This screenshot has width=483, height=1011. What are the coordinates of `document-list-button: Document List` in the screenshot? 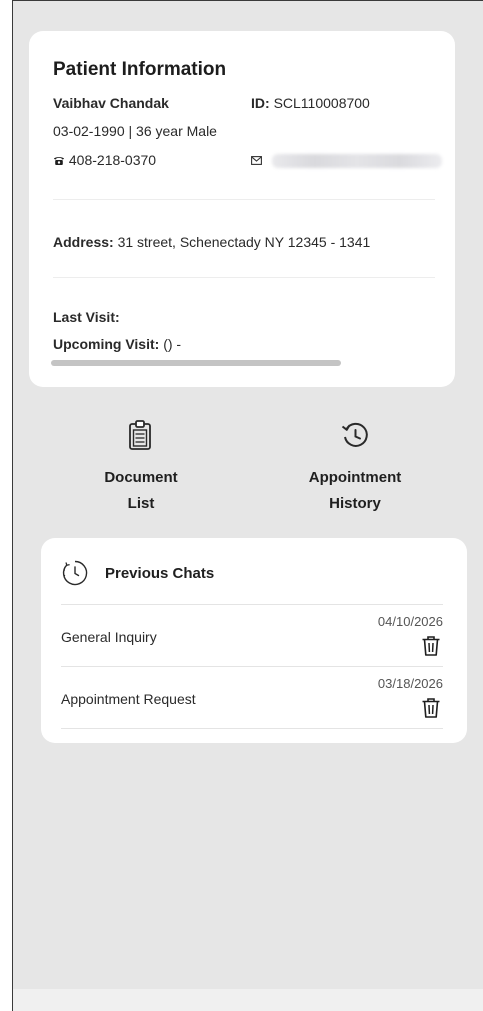 It's located at (141, 468).